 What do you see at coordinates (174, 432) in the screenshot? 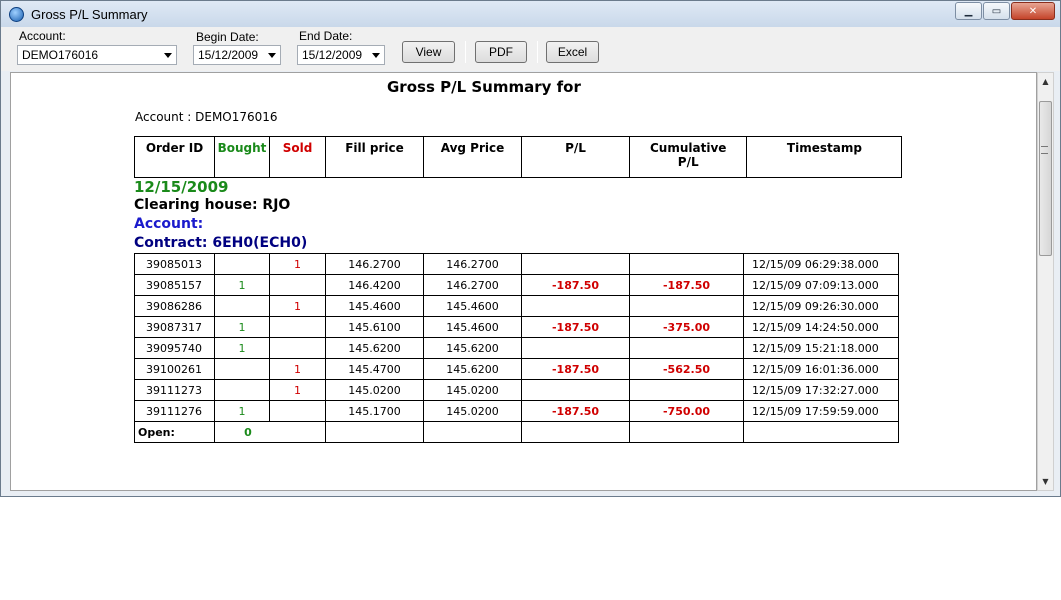
I see `open-label: Open:` at bounding box center [174, 432].